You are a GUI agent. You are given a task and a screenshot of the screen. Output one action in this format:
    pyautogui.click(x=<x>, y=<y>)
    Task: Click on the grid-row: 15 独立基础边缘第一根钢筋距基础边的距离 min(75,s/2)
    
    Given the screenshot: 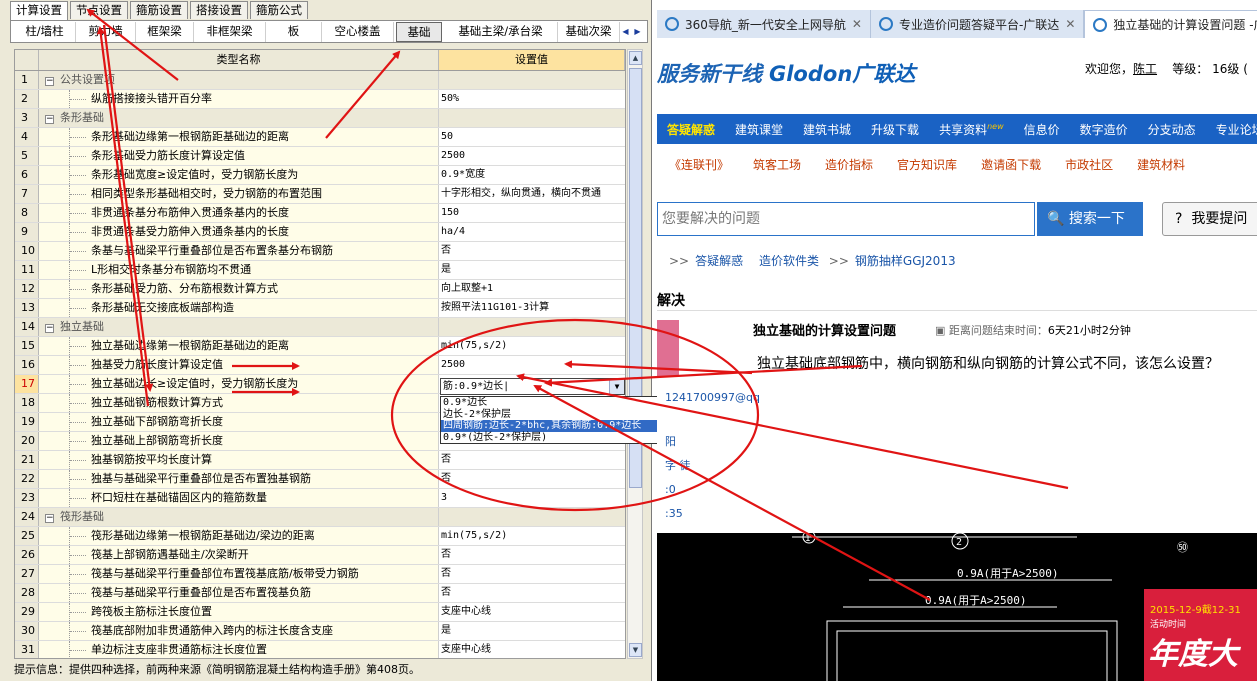 What is the action you would take?
    pyautogui.click(x=320, y=346)
    